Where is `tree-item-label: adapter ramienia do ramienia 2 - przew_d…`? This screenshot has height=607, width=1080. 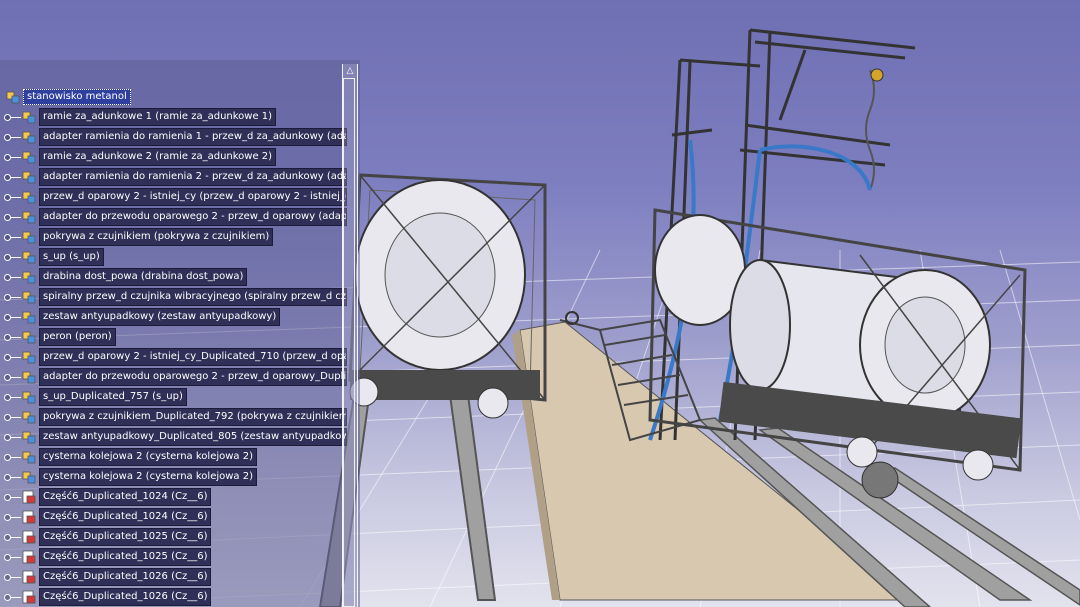
tree-item-label: adapter ramienia do ramienia 2 - przew_d… is located at coordinates (193, 177).